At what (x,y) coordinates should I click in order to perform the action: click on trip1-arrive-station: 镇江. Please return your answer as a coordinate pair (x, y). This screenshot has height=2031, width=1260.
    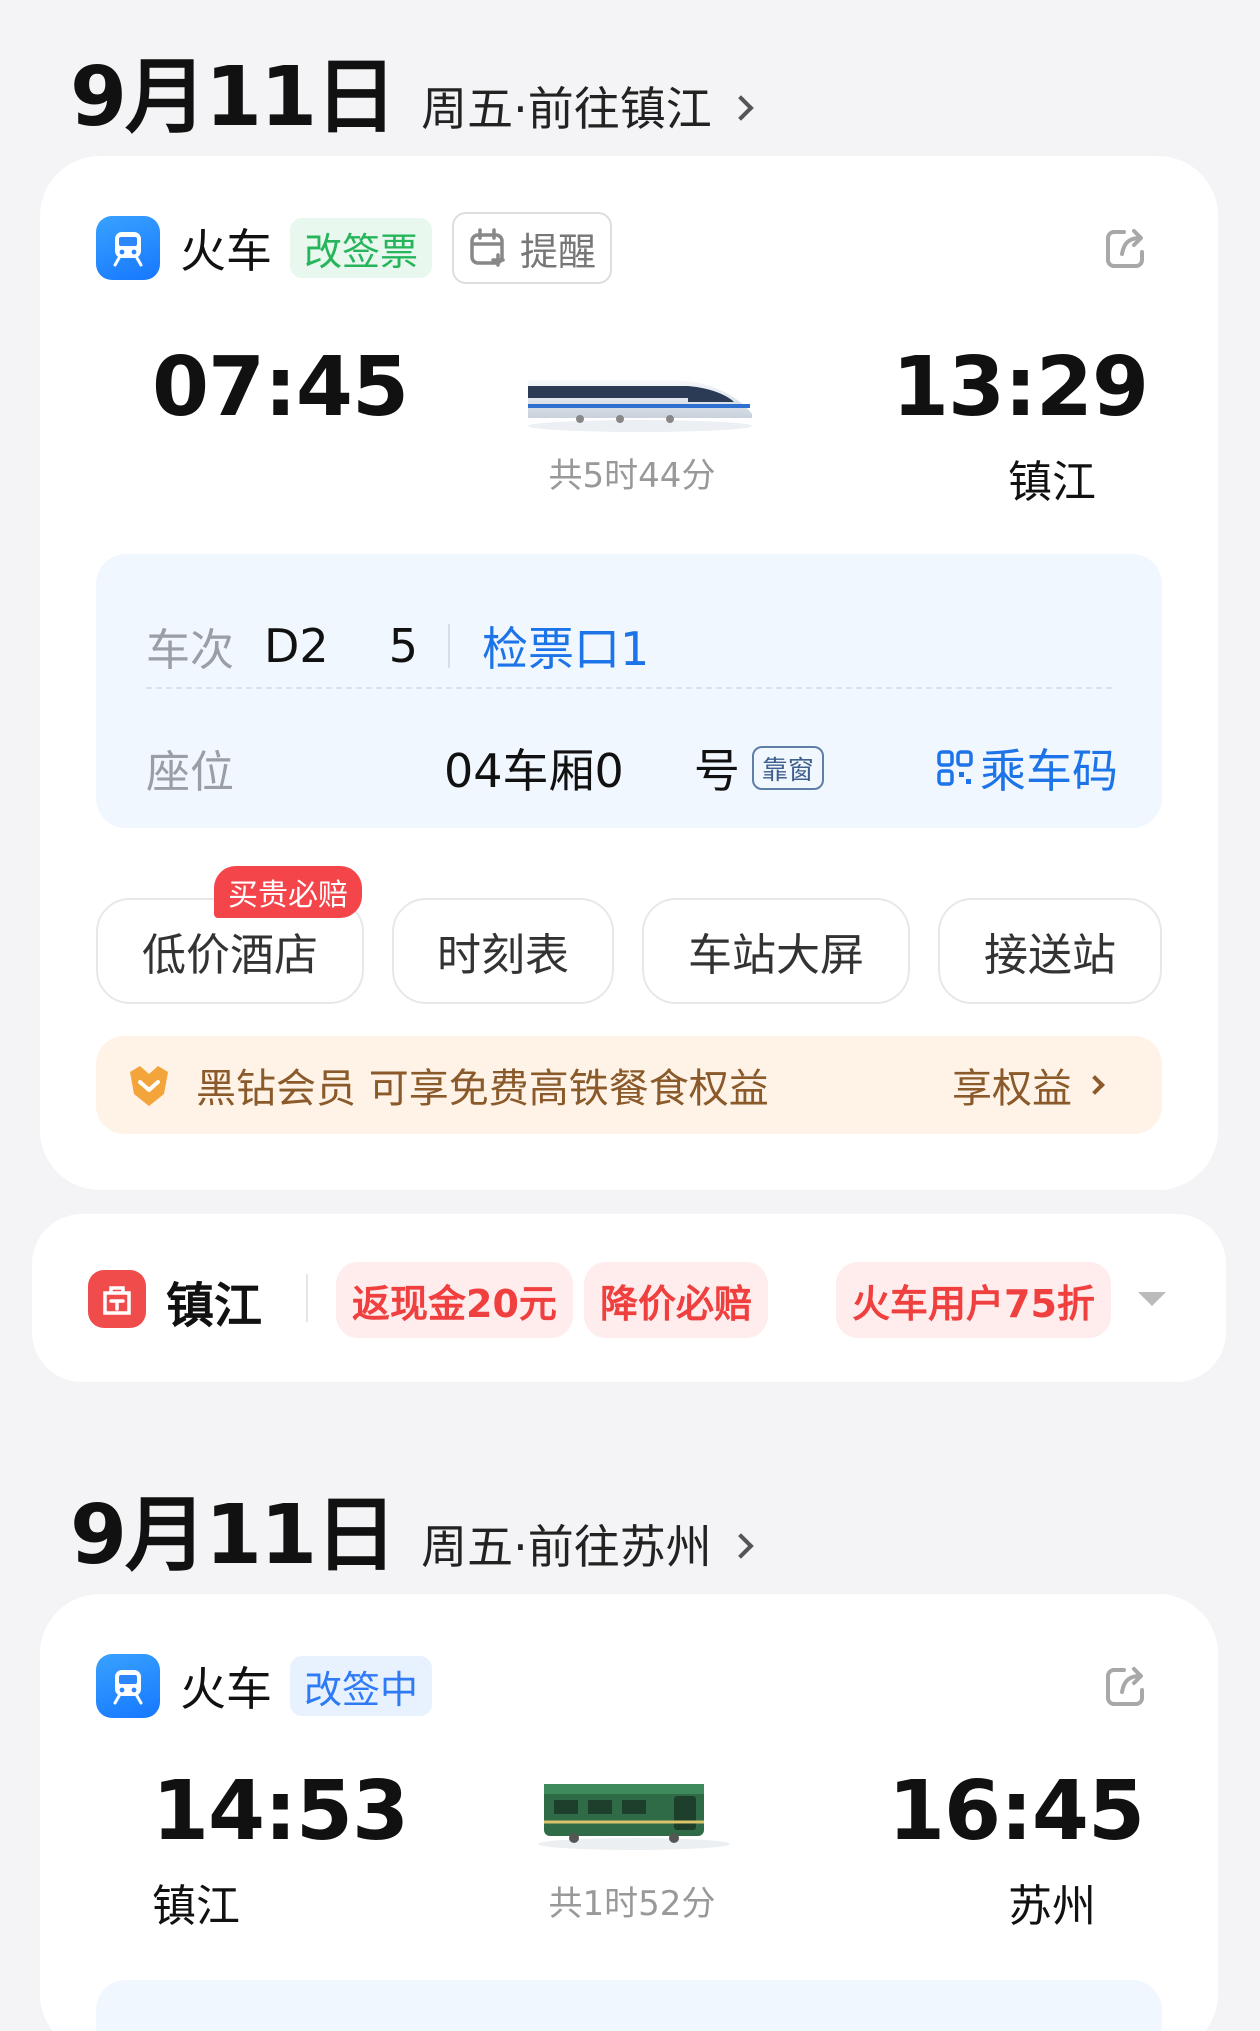
    Looking at the image, I should click on (1052, 482).